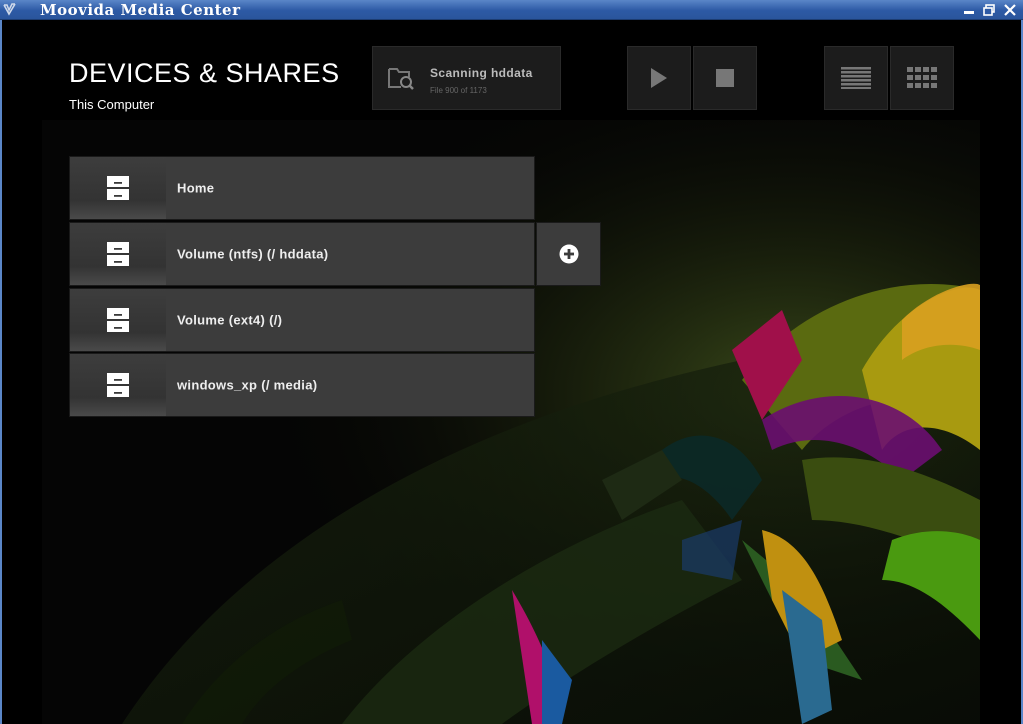 This screenshot has width=1023, height=724. Describe the element at coordinates (401, 79) in the screenshot. I see `folder-search-icon` at that location.